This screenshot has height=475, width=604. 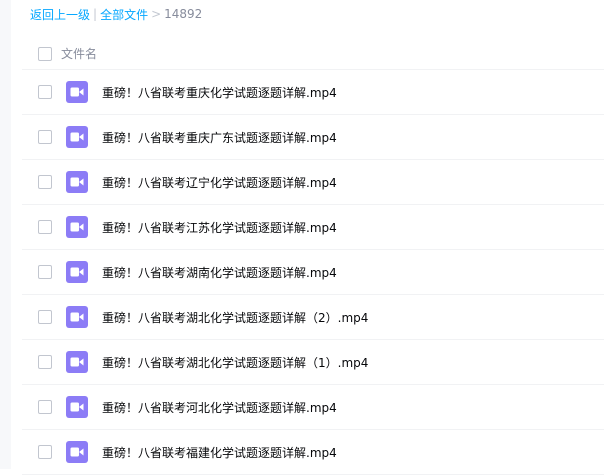 I want to click on breadcrumb: 返回上一级 | 全部文件 > 14892, so click(x=116, y=14).